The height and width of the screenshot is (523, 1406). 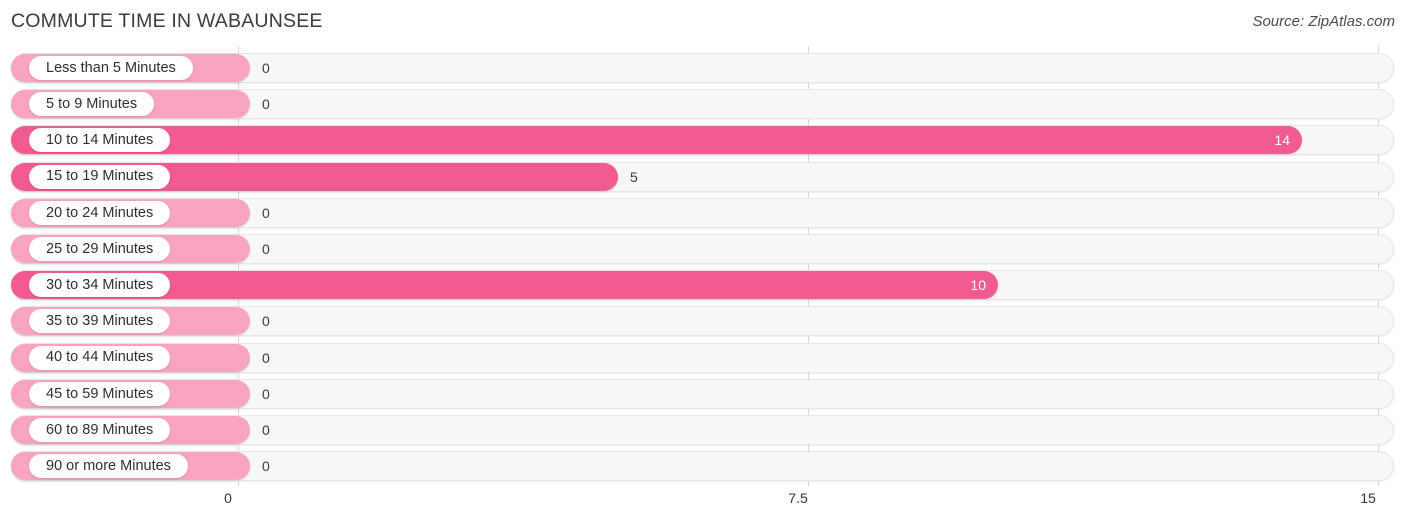 I want to click on category-label-pill: 30 to 34 Minutes, so click(x=100, y=285).